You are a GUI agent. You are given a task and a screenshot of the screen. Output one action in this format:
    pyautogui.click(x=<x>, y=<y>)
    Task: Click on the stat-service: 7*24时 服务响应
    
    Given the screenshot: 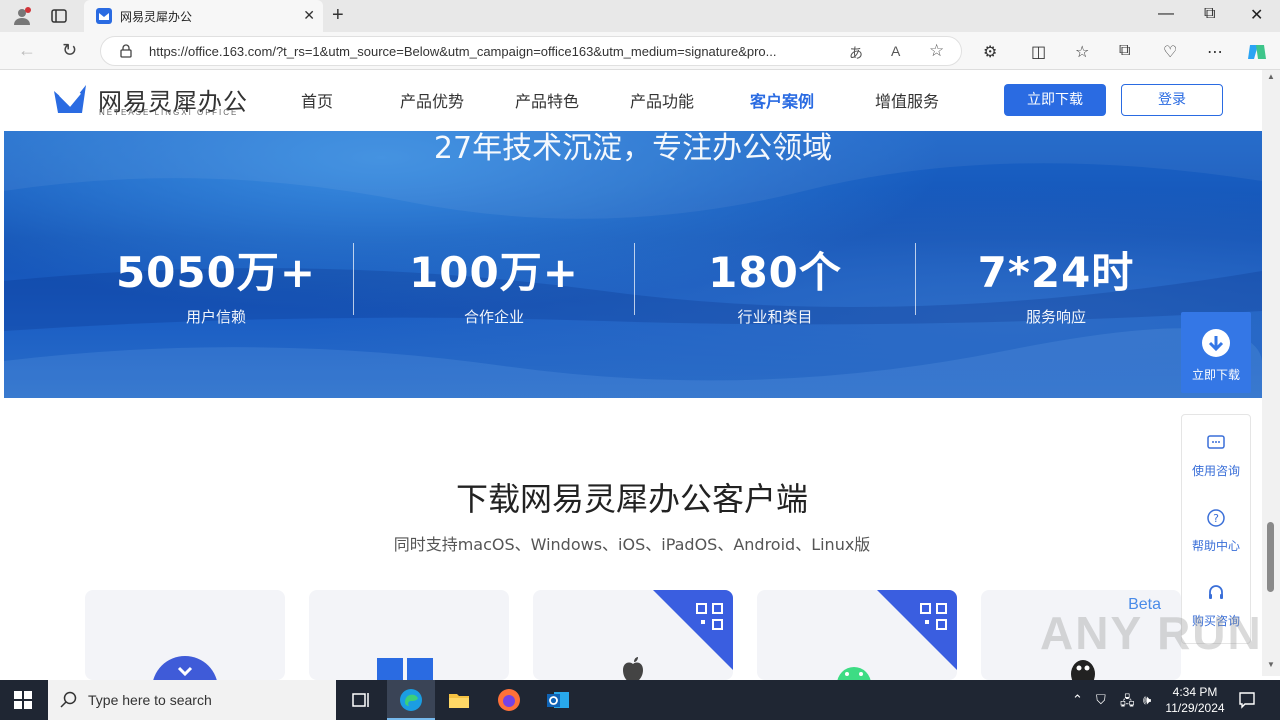 What is the action you would take?
    pyautogui.click(x=1056, y=283)
    